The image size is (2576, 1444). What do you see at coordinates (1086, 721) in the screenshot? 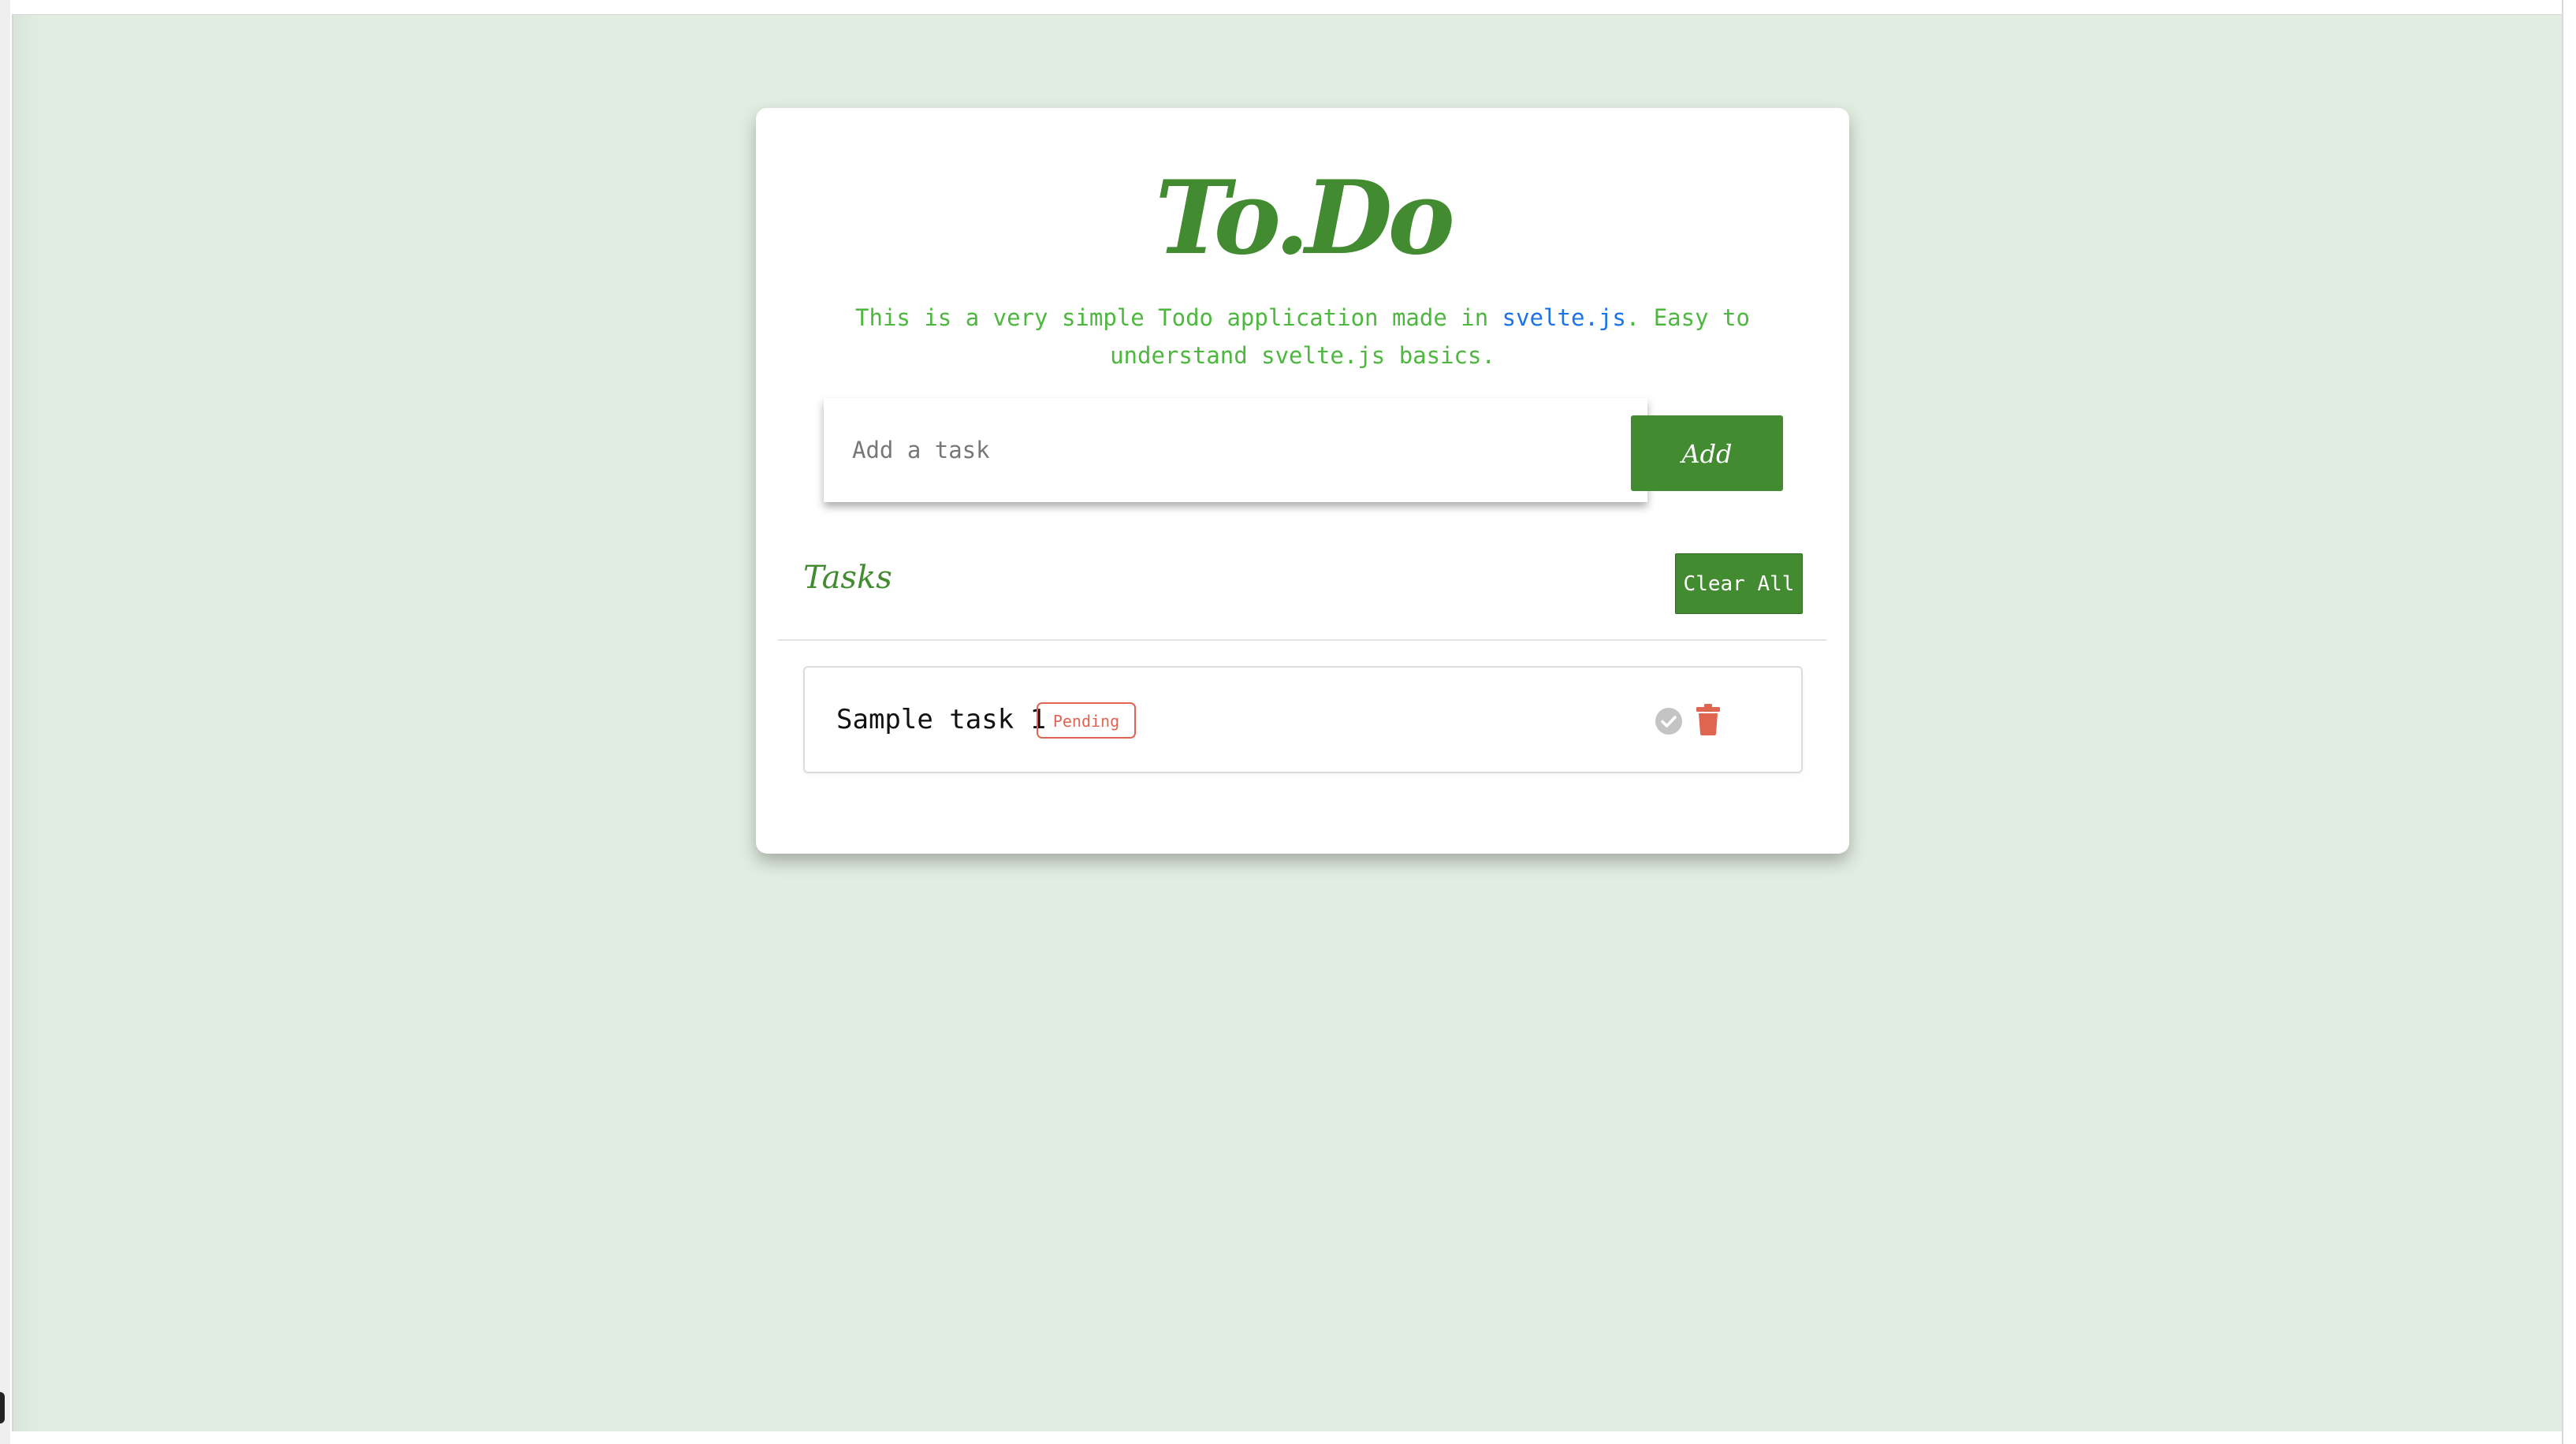
I see `status-badge: Pending` at bounding box center [1086, 721].